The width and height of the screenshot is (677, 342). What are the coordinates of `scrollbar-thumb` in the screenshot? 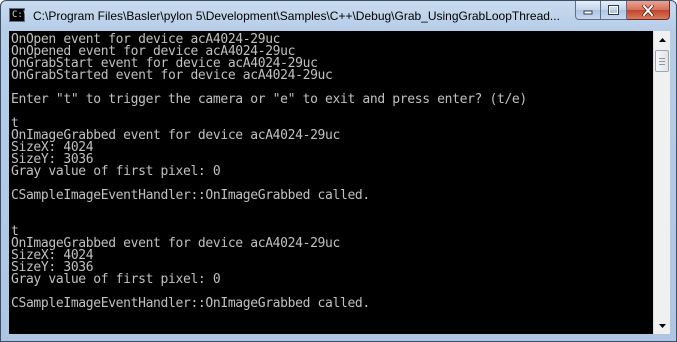 It's located at (662, 61).